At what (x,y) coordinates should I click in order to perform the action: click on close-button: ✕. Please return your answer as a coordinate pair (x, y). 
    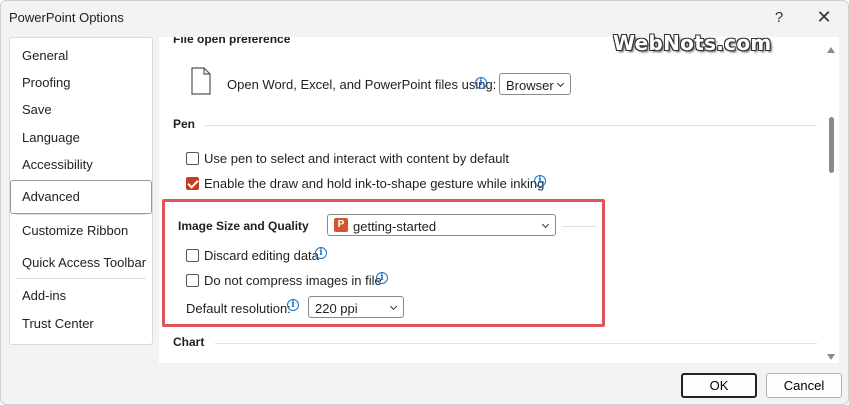
    Looking at the image, I should click on (824, 17).